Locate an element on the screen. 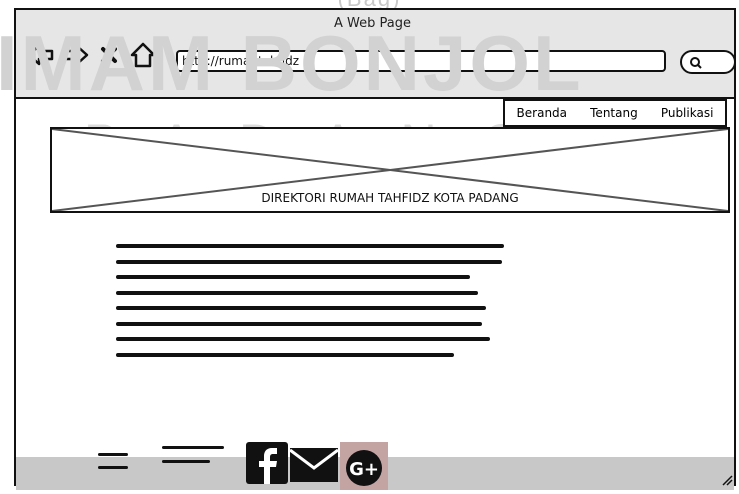  facebook-icon is located at coordinates (267, 465).